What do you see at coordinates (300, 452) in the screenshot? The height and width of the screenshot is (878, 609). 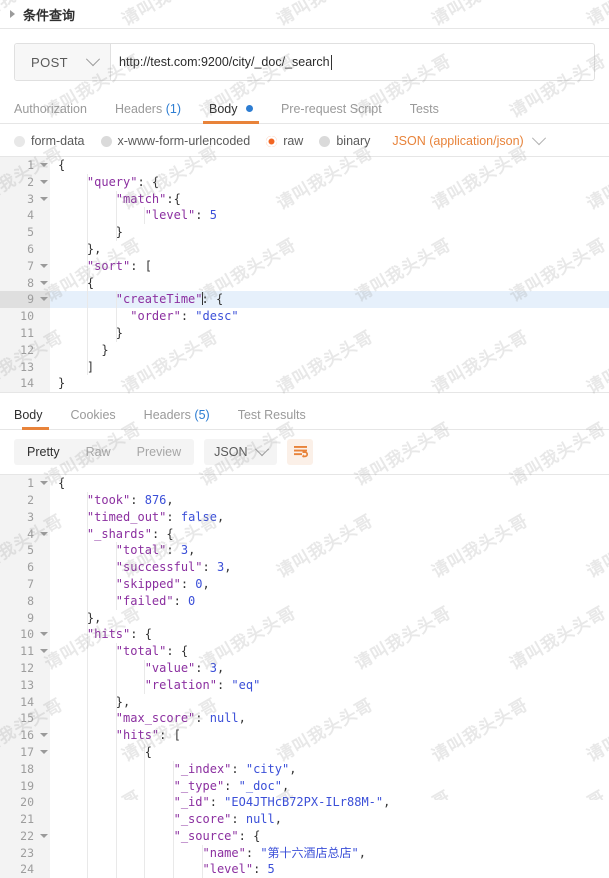 I see `wrap-text-button` at bounding box center [300, 452].